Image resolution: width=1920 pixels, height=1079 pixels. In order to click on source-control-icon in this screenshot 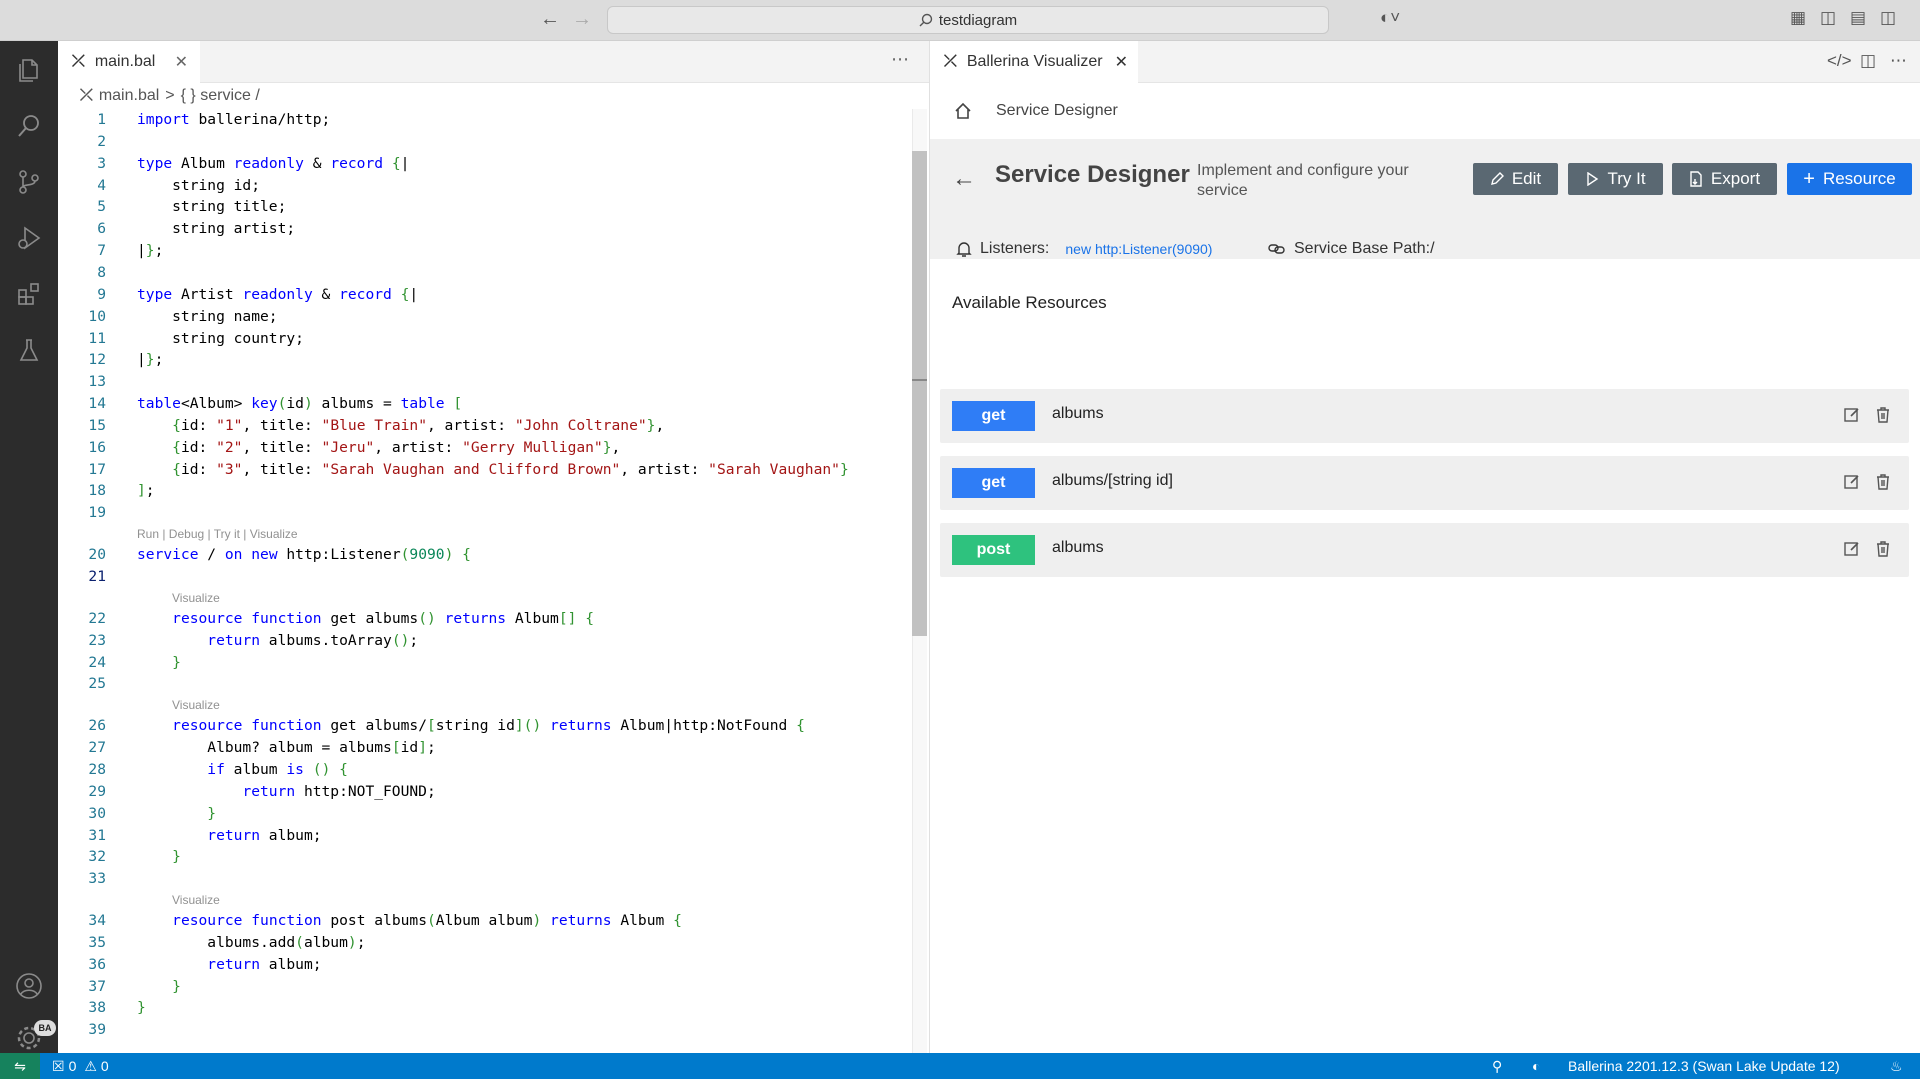, I will do `click(29, 182)`.